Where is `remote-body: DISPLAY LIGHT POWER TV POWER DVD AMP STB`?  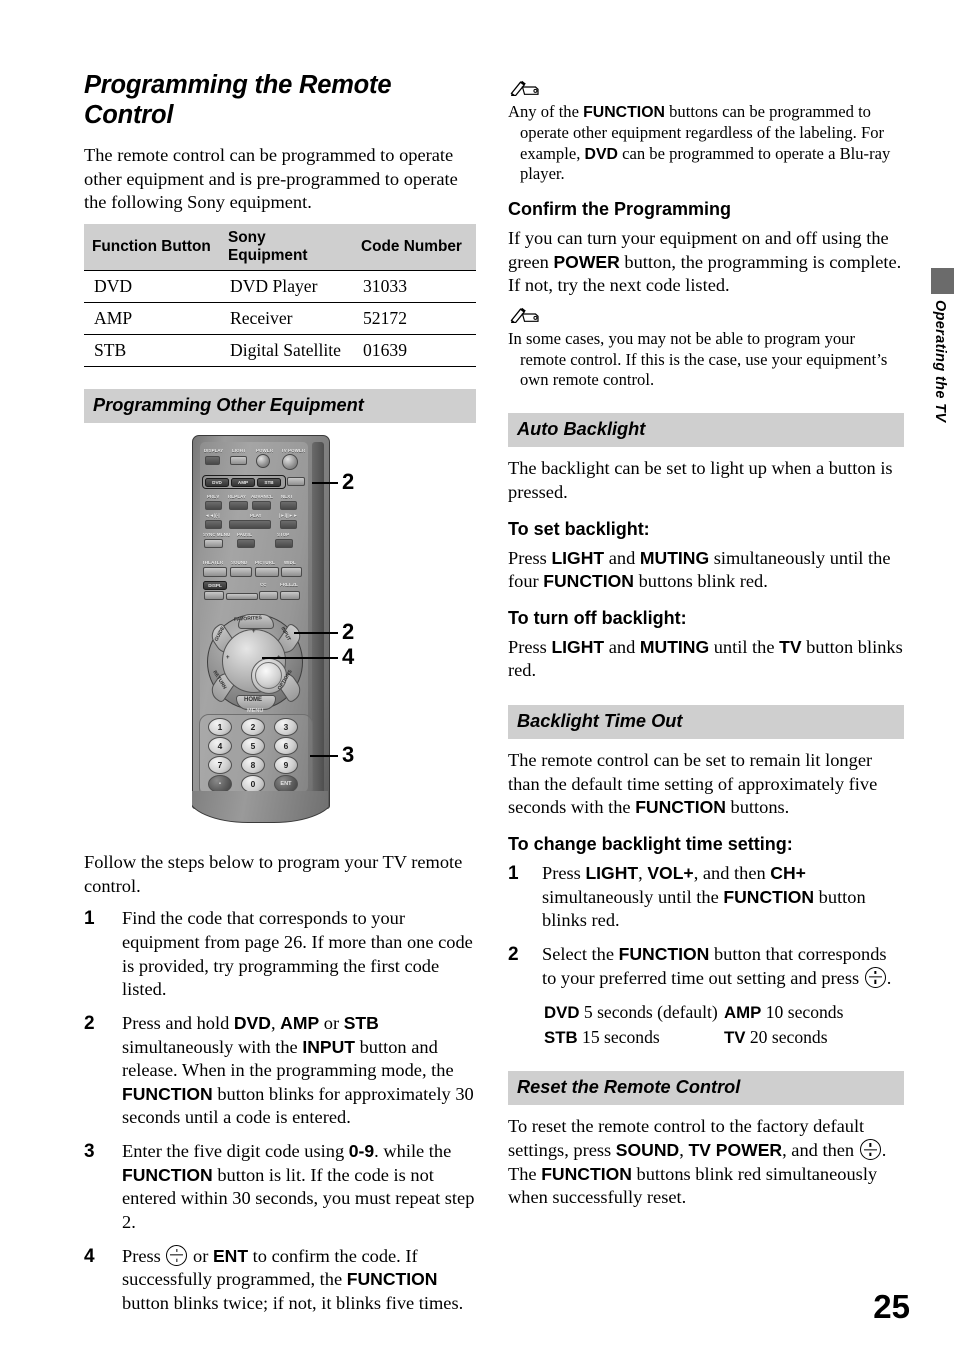 remote-body: DISPLAY LIGHT POWER TV POWER DVD AMP STB is located at coordinates (261, 622).